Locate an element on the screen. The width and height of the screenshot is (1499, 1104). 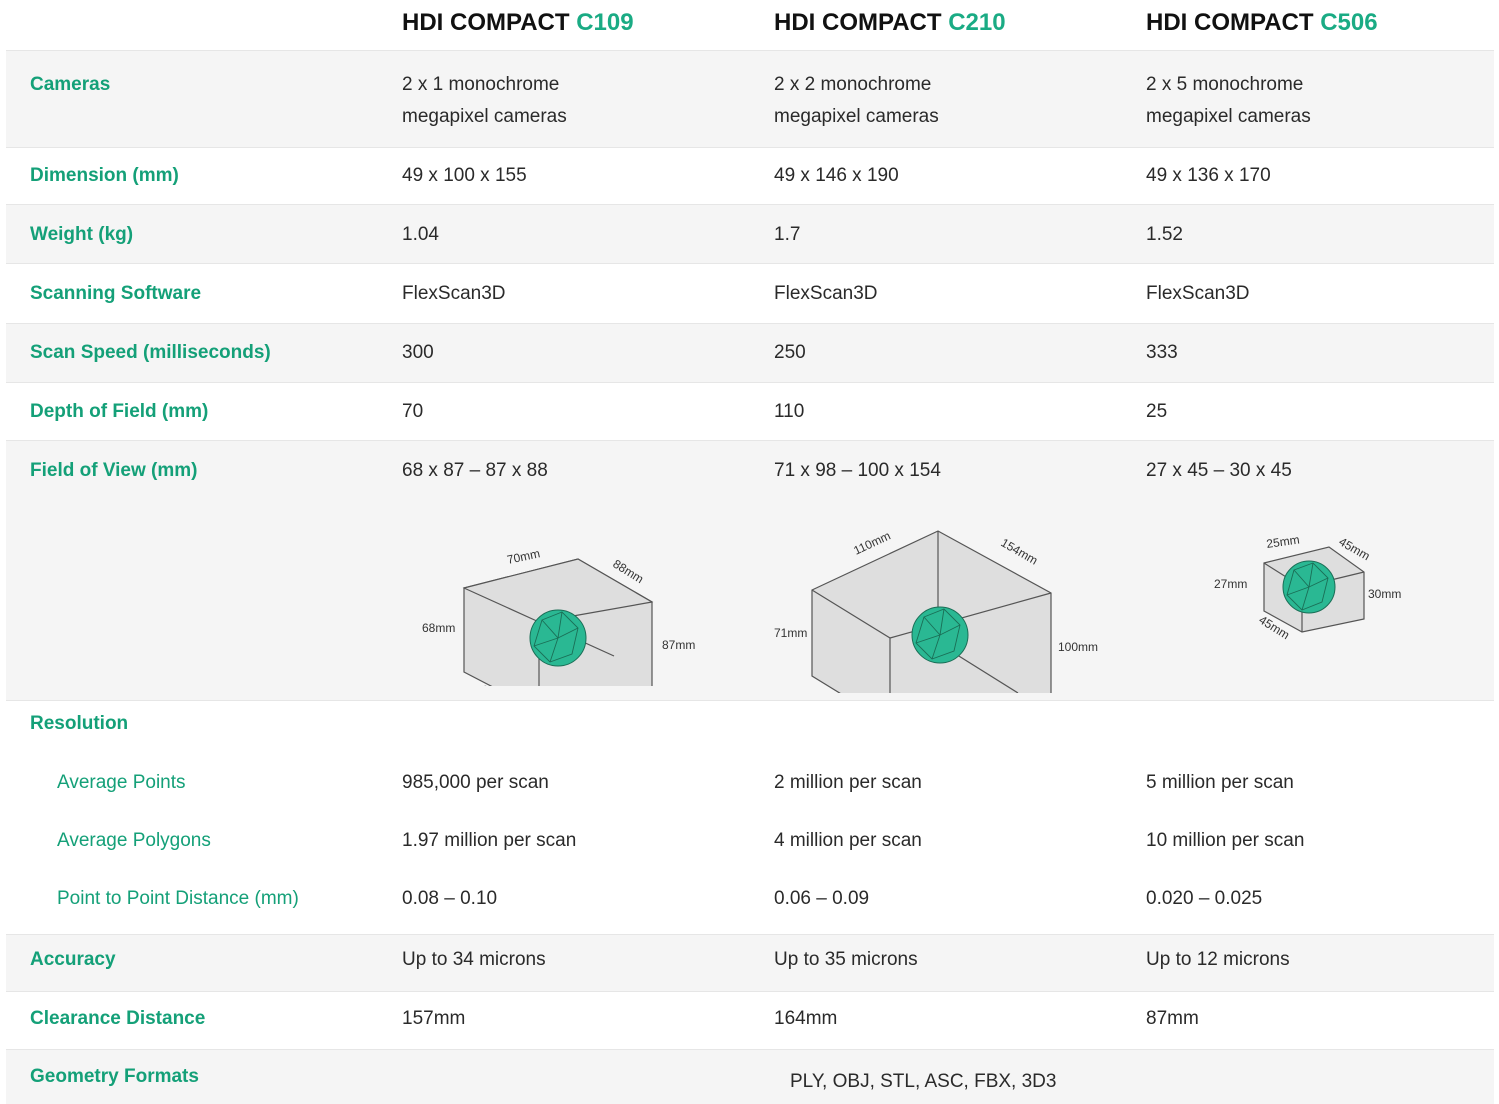
row-label: Dimension (mm) is located at coordinates (104, 175).